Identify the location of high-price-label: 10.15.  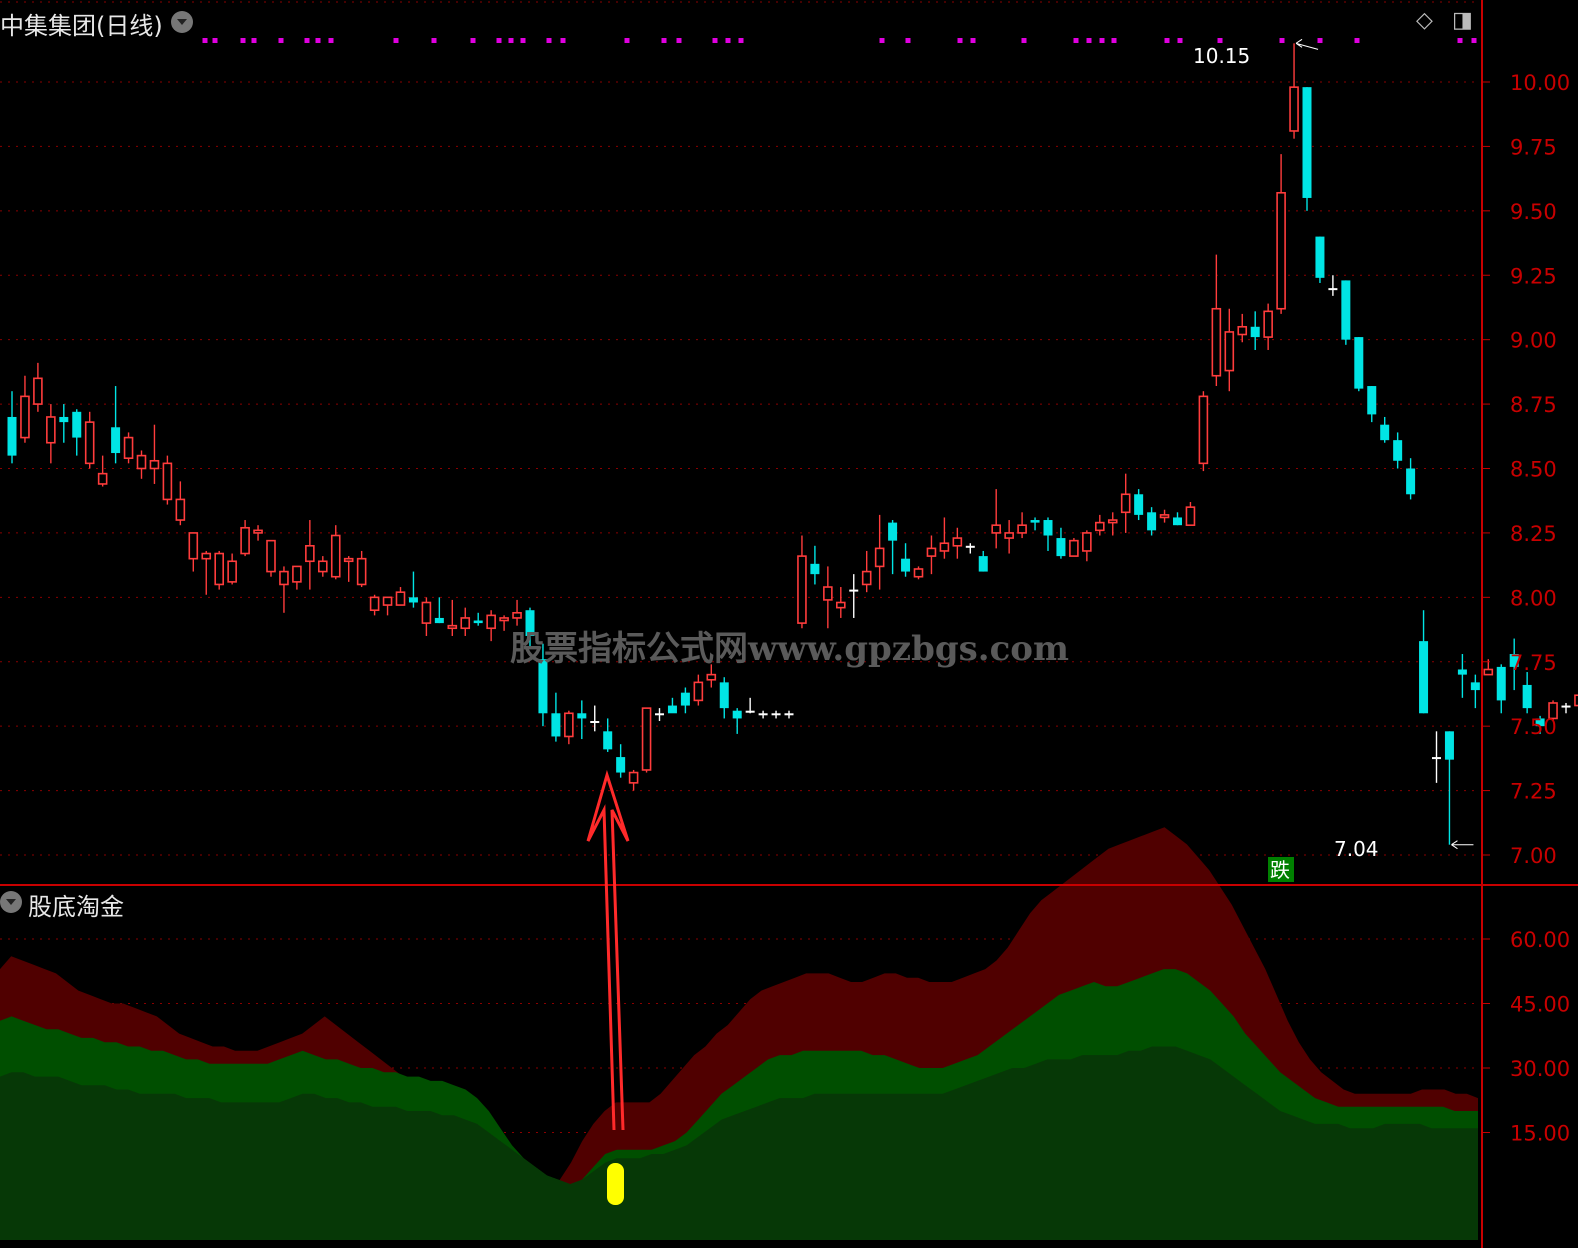
(1221, 56).